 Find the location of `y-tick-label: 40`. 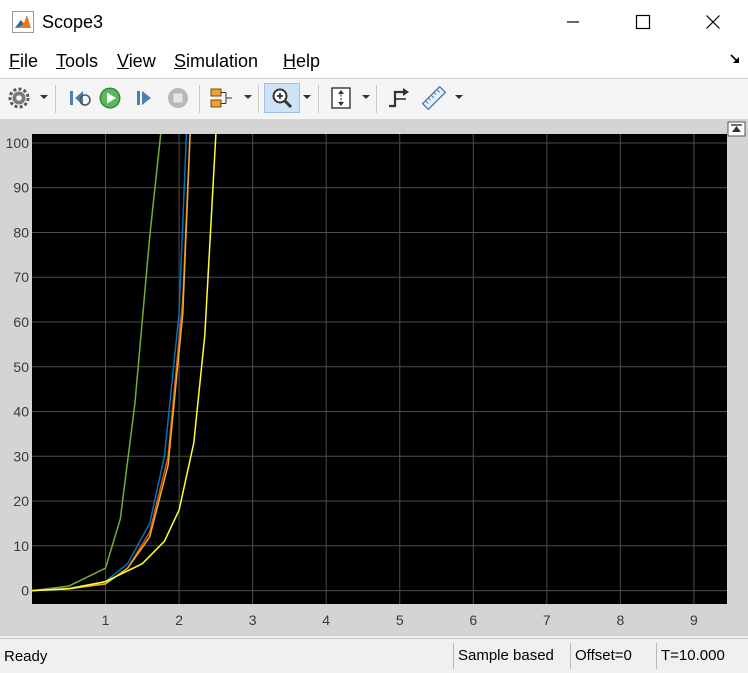

y-tick-label: 40 is located at coordinates (21, 412).